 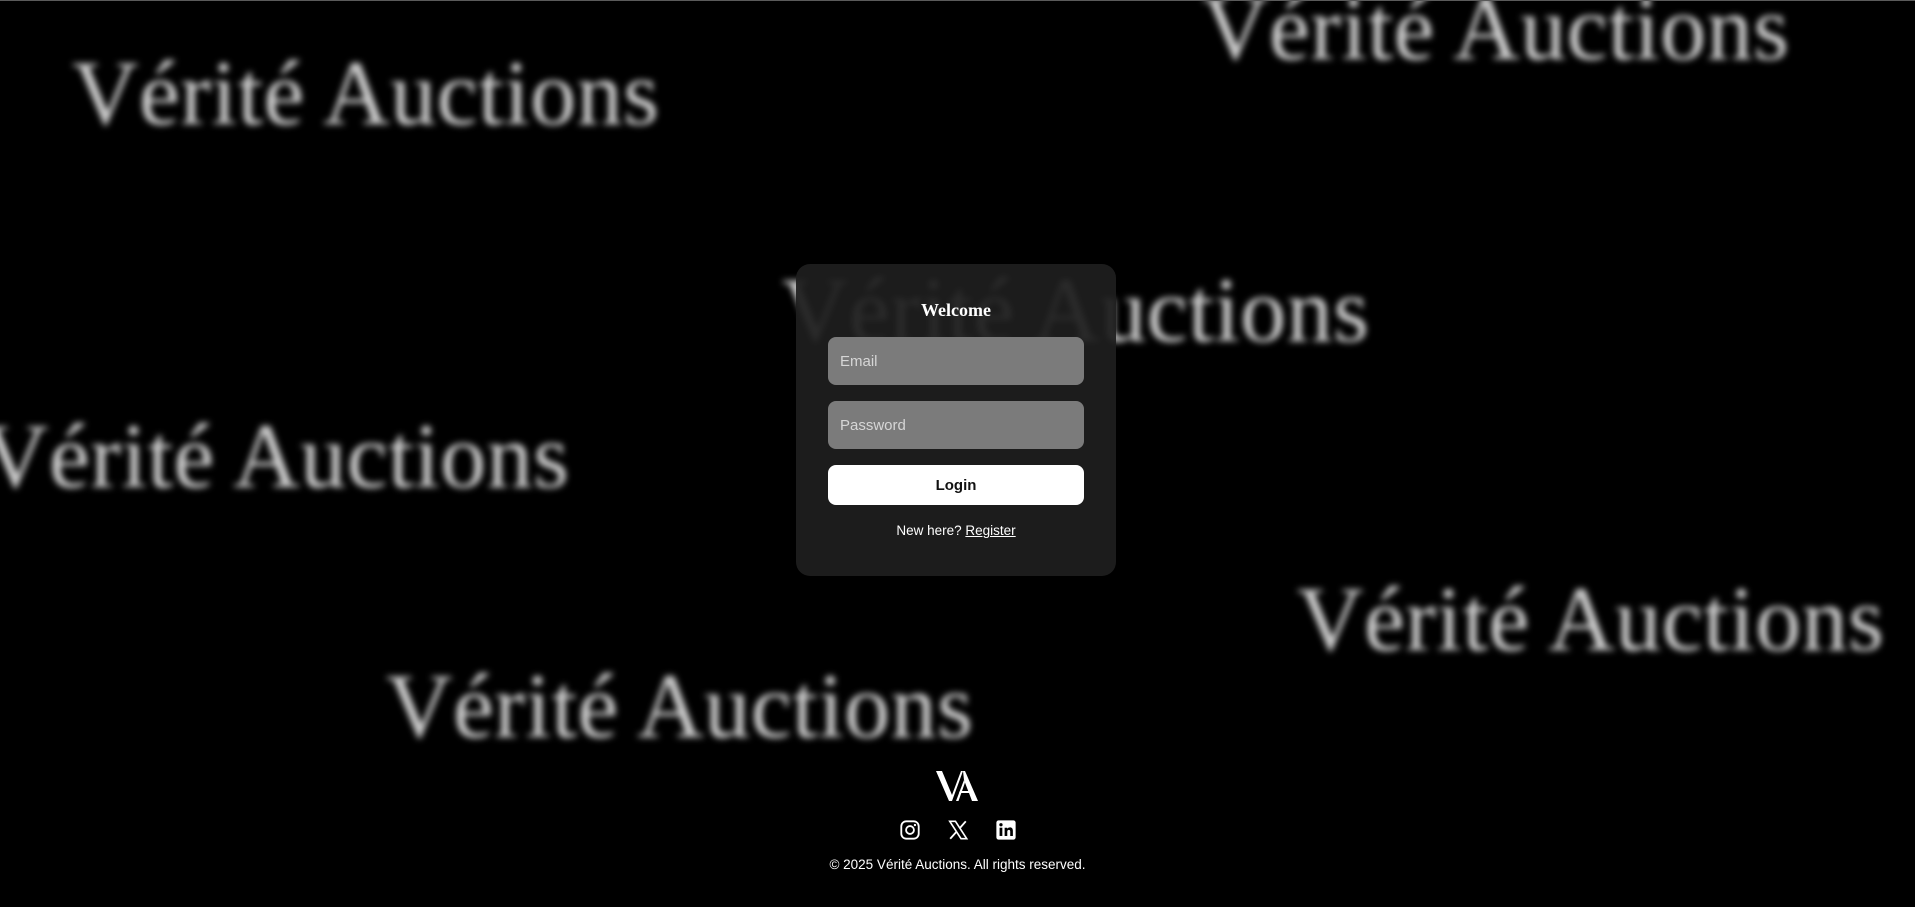 I want to click on login-title: Welcome, so click(x=956, y=310).